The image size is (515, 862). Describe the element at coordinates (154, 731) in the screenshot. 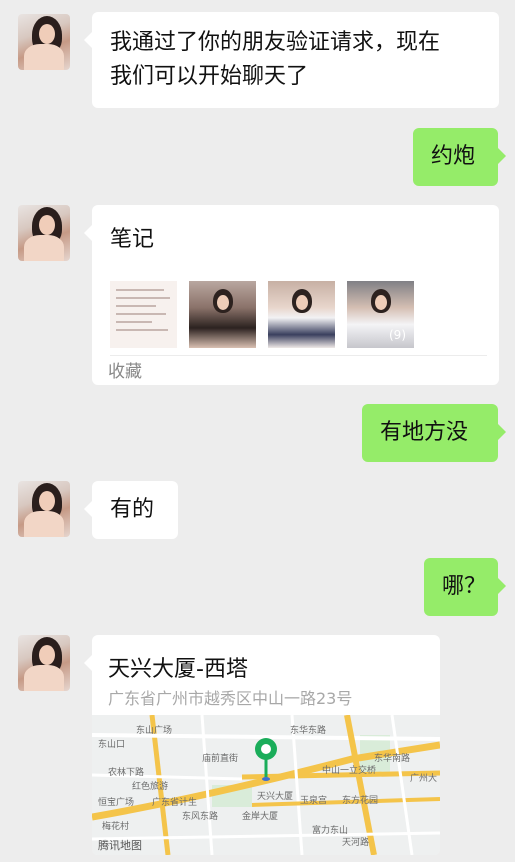

I see `map-label: 东山广场` at that location.